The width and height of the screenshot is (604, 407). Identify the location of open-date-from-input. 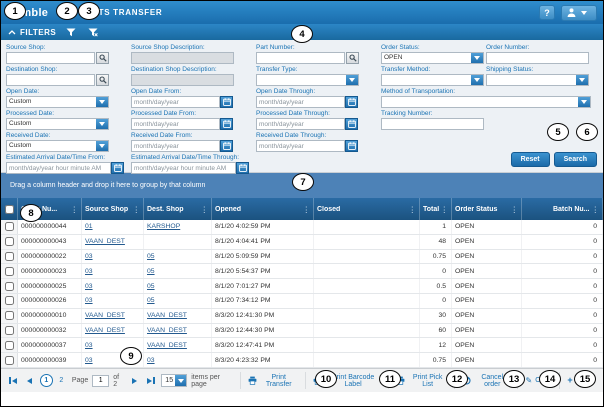
(175, 102).